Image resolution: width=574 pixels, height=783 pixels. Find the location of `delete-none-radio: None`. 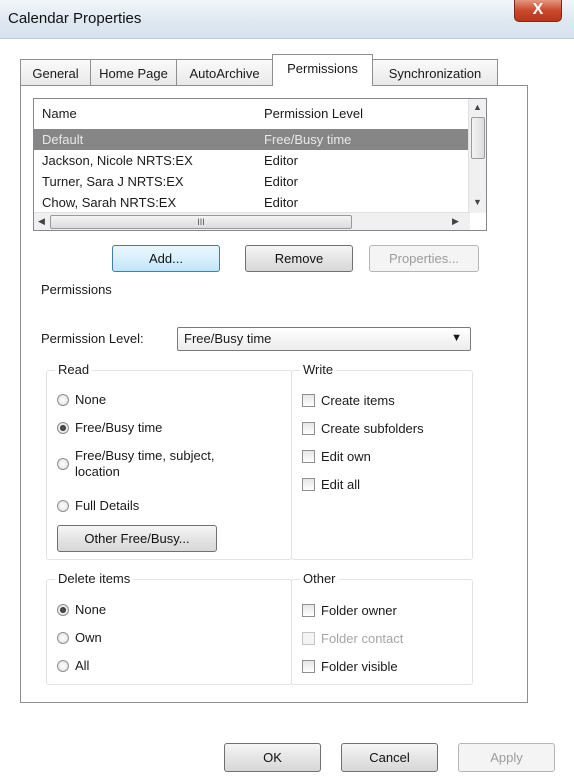

delete-none-radio: None is located at coordinates (81, 609).